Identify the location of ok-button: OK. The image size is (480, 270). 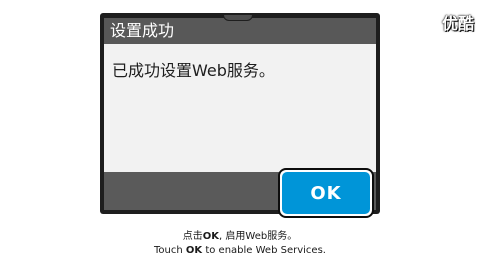
(326, 193).